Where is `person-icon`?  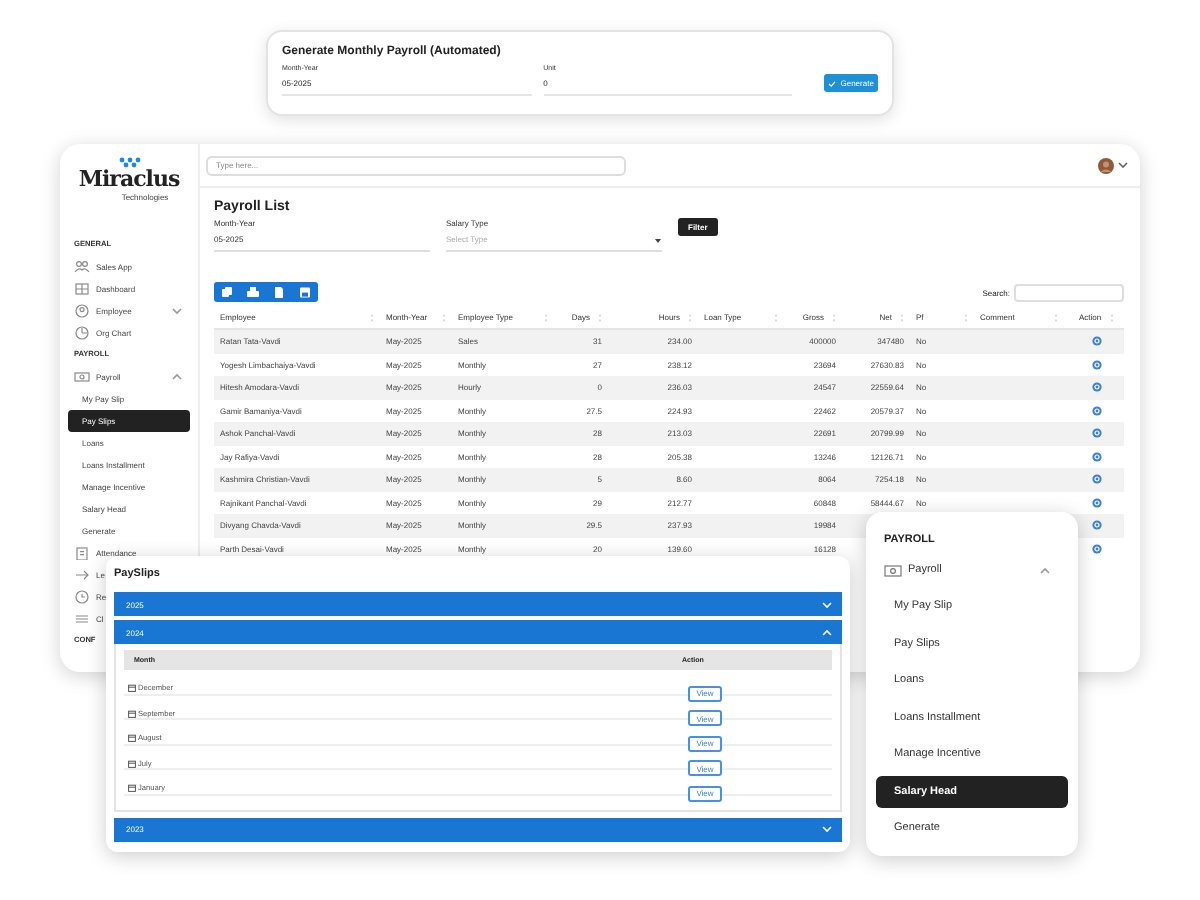
person-icon is located at coordinates (82, 311).